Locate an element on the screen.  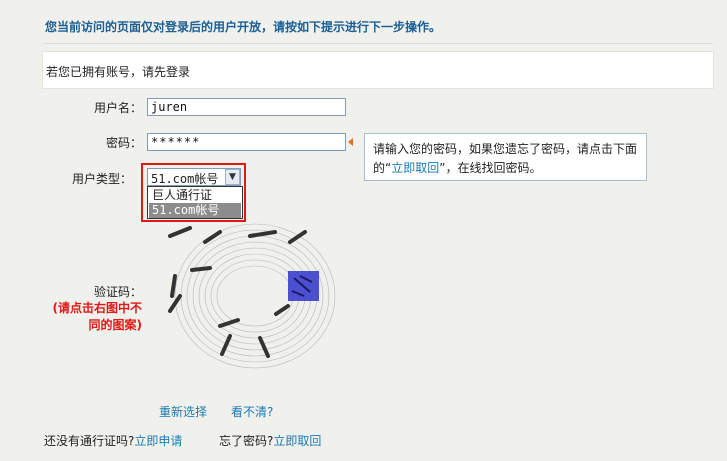
forgot-text: 忘了密码? is located at coordinates (246, 441).